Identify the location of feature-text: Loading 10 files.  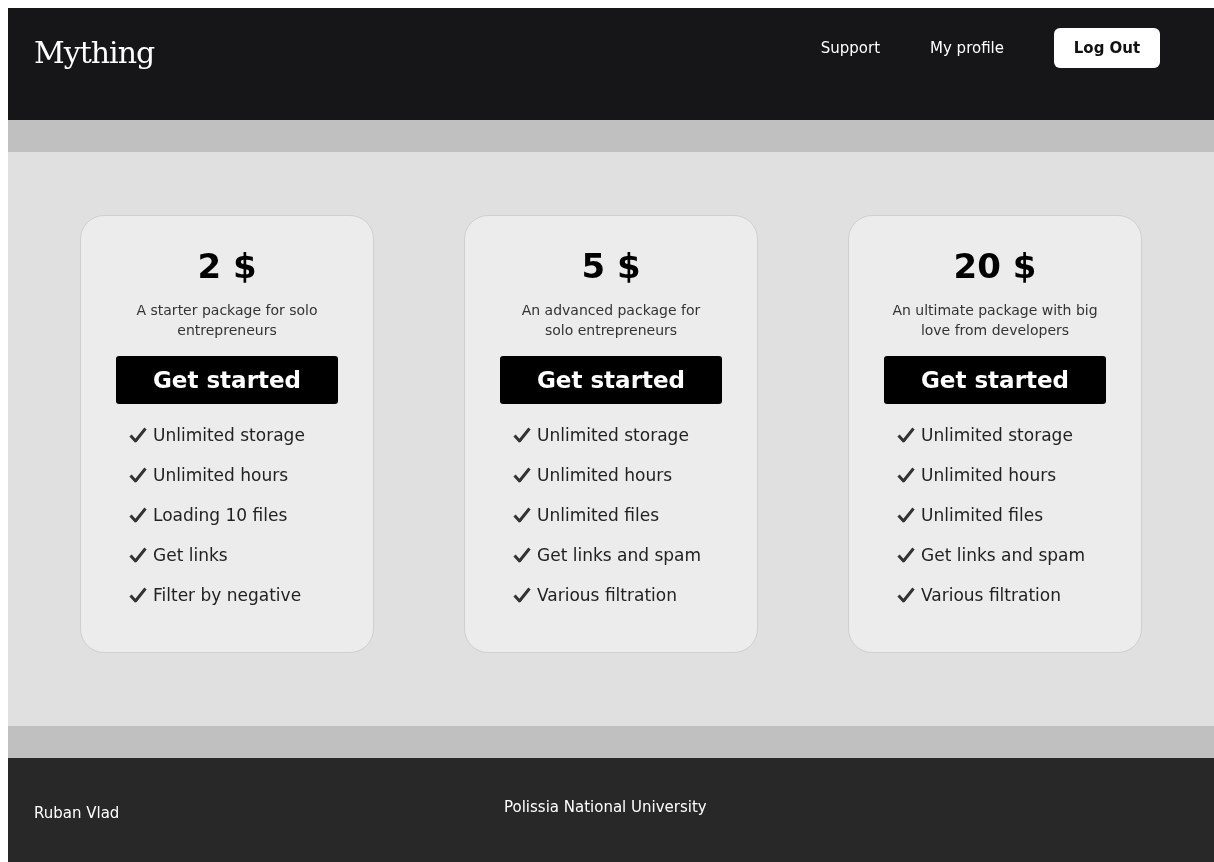
(220, 515).